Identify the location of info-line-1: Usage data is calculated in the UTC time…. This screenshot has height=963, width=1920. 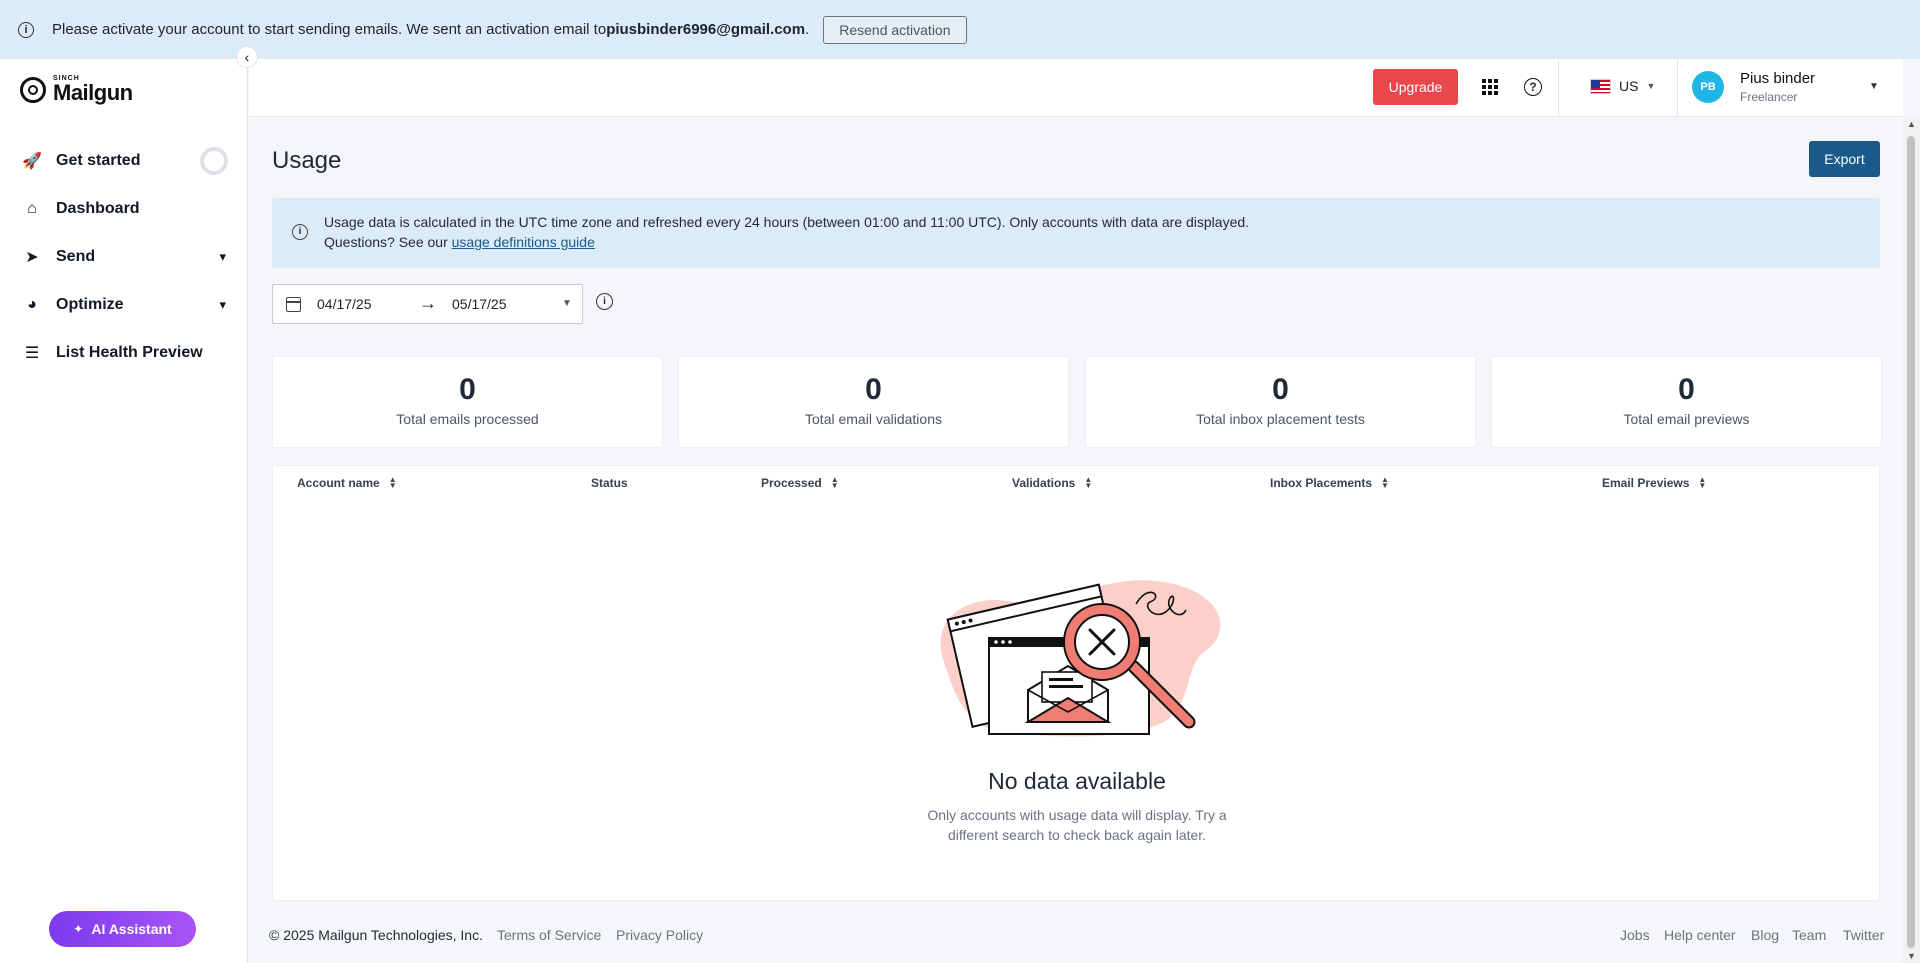
(787, 222).